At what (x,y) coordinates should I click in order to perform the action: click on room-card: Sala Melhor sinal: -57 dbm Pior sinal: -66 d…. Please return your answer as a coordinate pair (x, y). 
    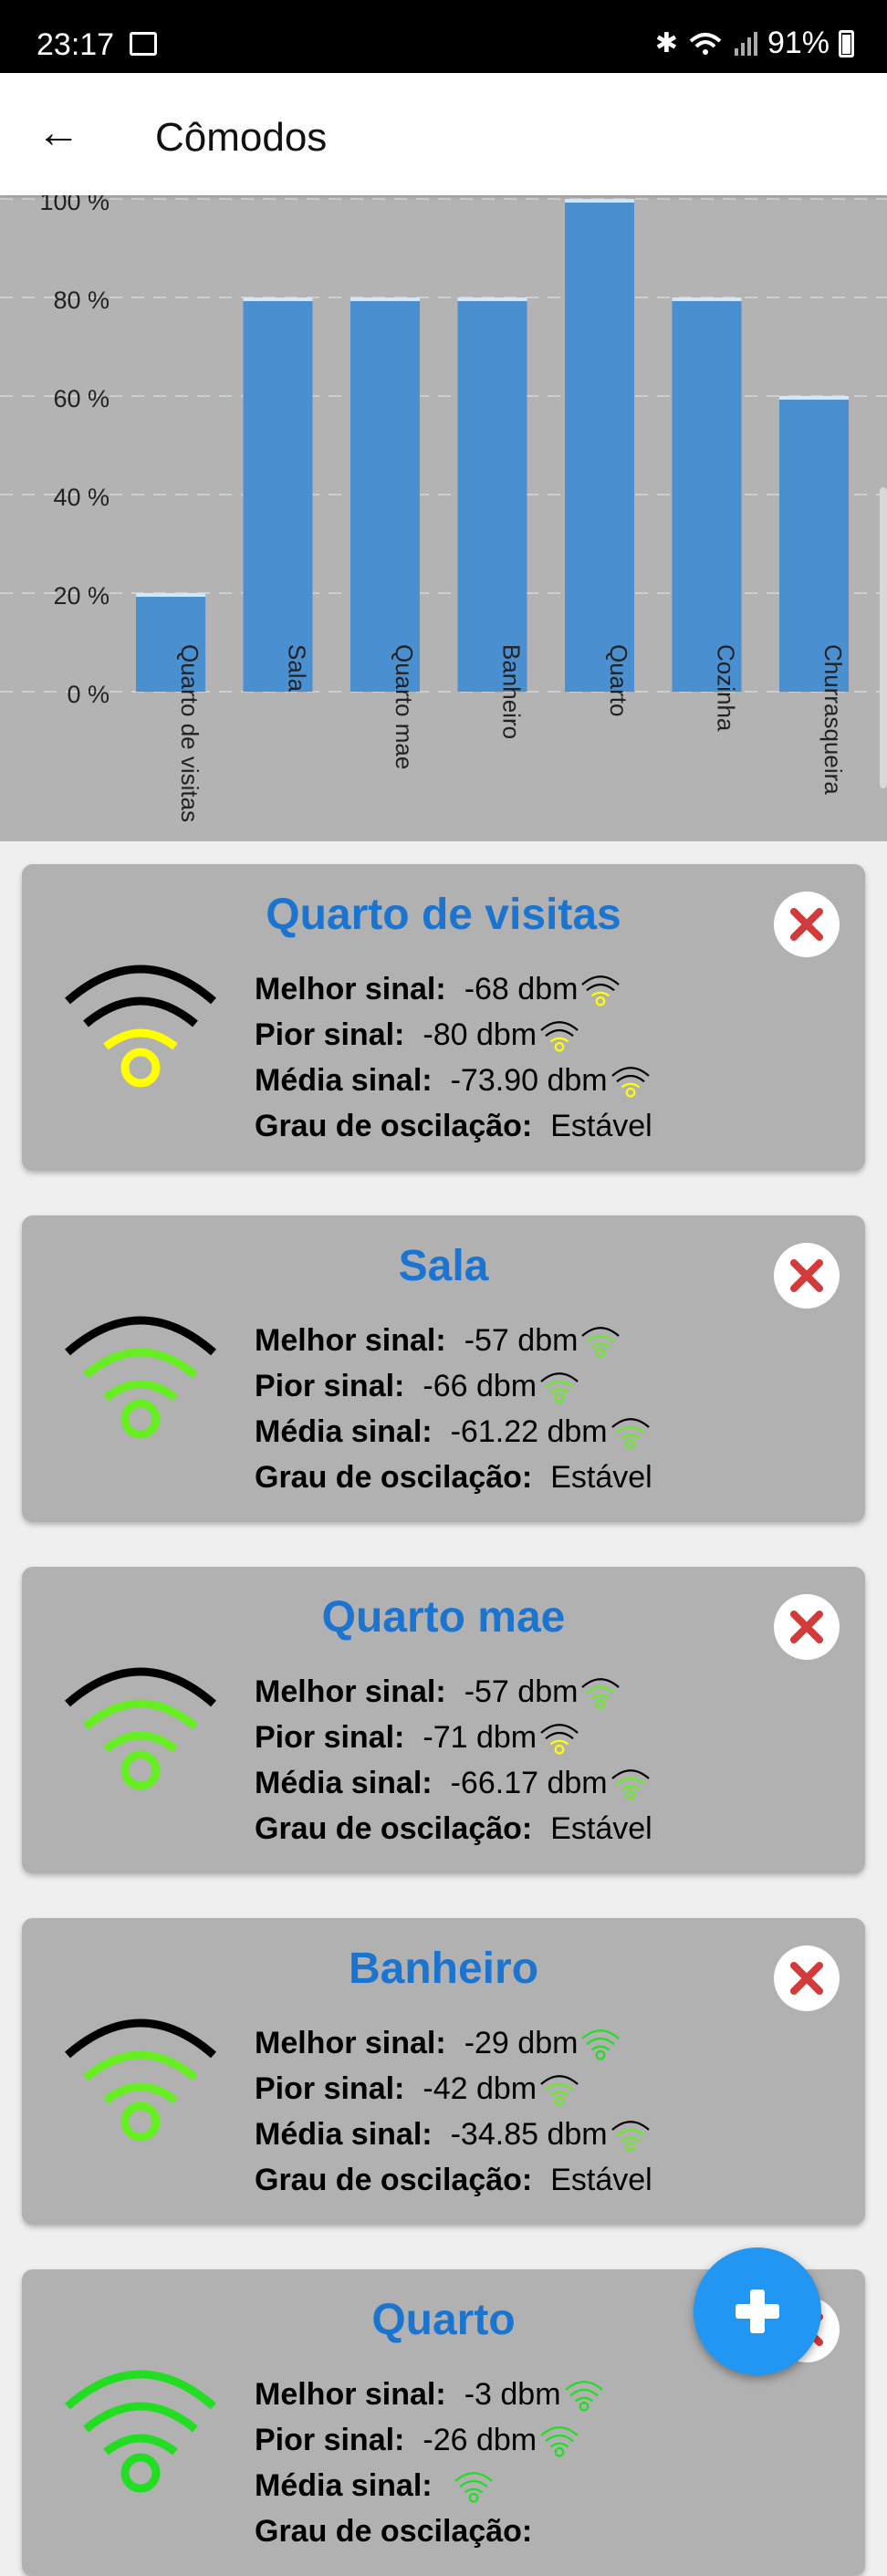
    Looking at the image, I should click on (443, 1368).